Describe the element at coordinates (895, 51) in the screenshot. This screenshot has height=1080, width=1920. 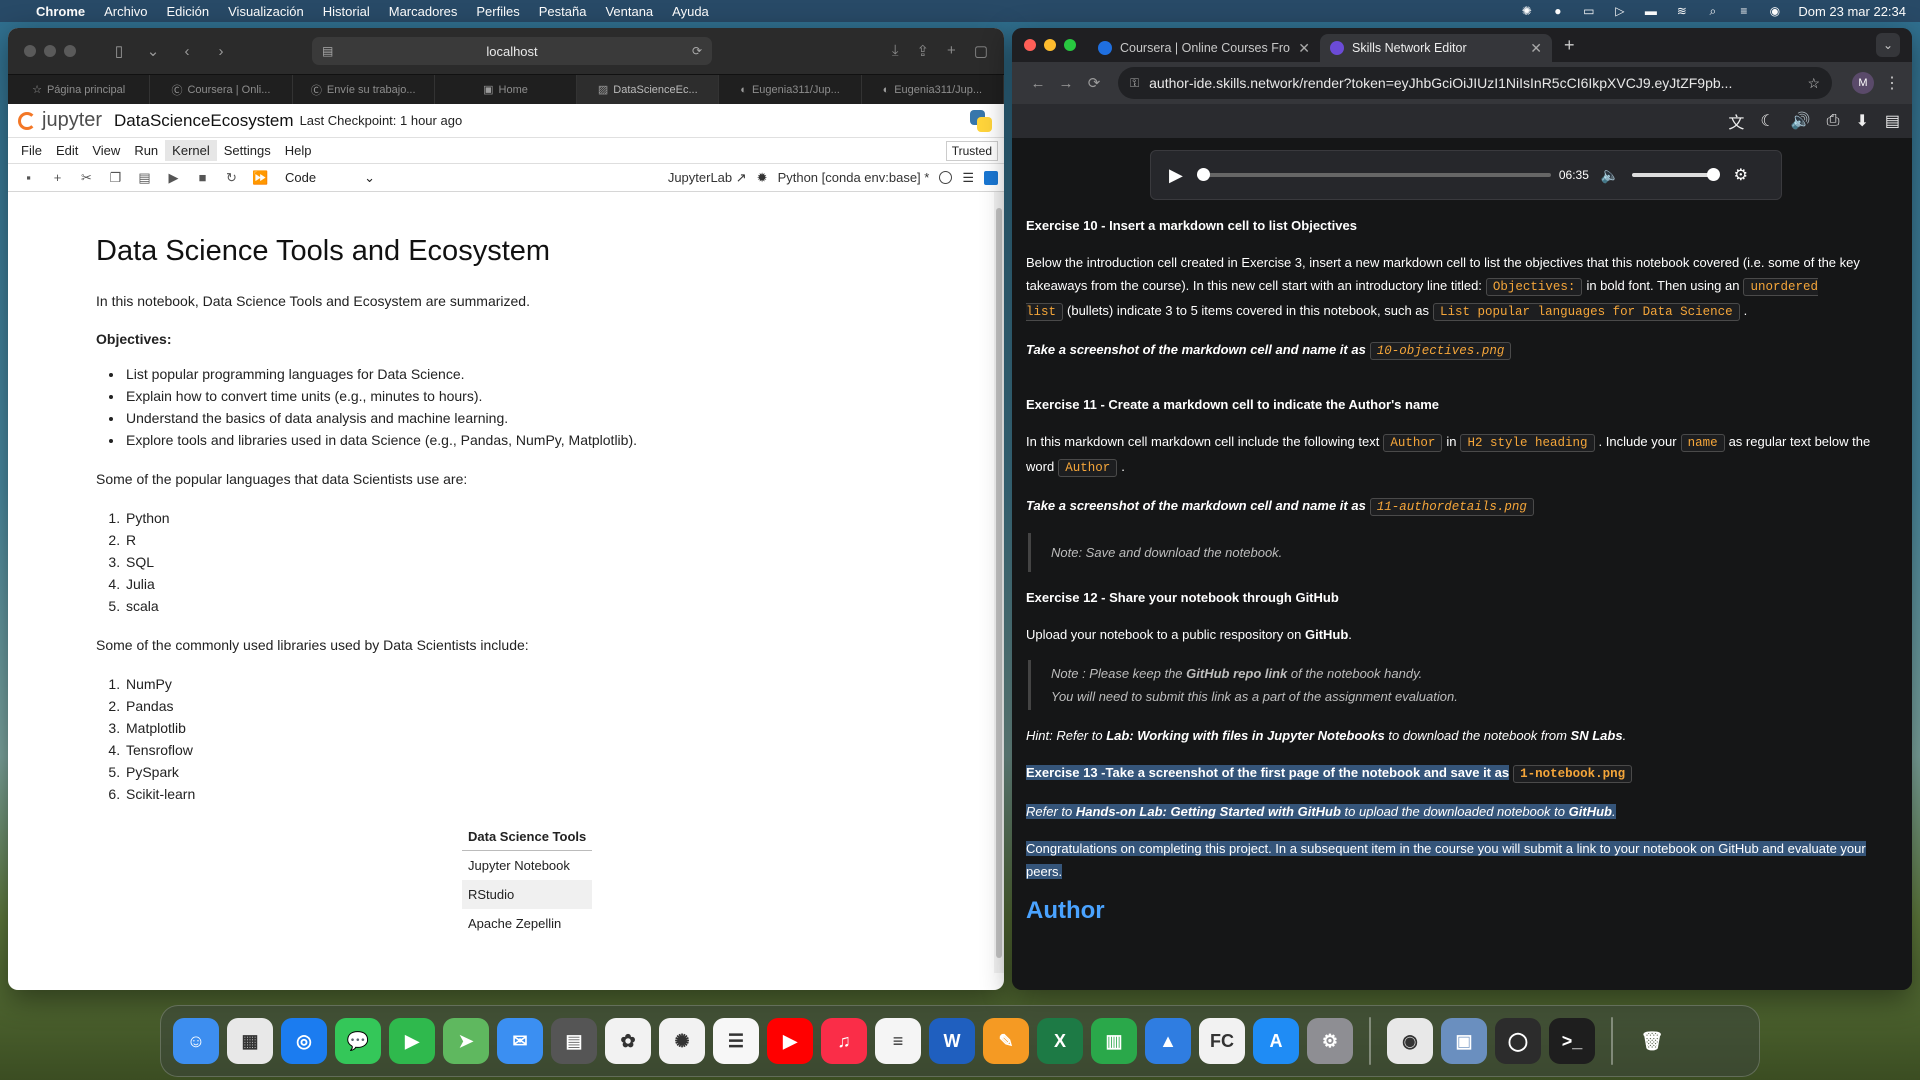
I see `downloads-icon: ⤓` at that location.